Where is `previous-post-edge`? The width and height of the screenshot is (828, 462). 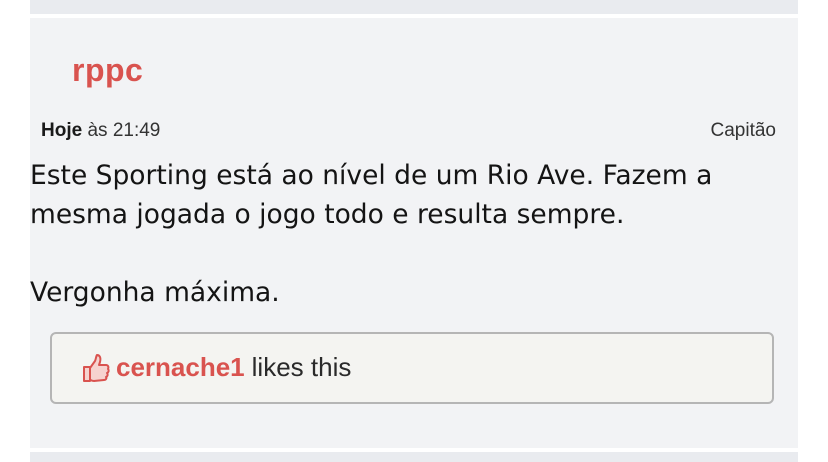 previous-post-edge is located at coordinates (414, 7).